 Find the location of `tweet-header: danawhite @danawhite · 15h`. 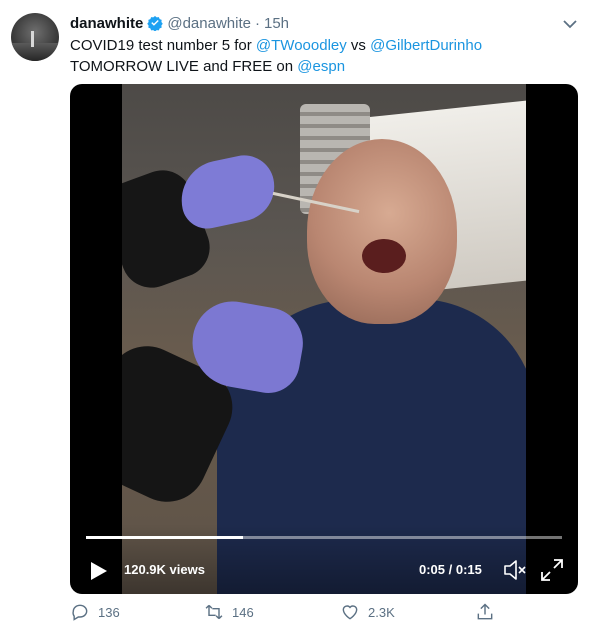

tweet-header: danawhite @danawhite · 15h is located at coordinates (179, 23).